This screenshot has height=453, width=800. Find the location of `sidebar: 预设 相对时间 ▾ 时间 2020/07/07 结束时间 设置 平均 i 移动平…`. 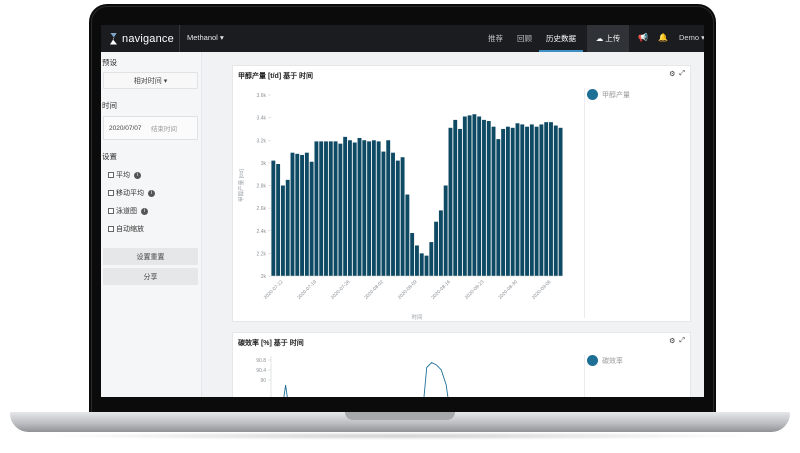

sidebar: 预设 相对时间 ▾ 时间 2020/07/07 结束时间 设置 平均 i 移动平… is located at coordinates (151, 224).